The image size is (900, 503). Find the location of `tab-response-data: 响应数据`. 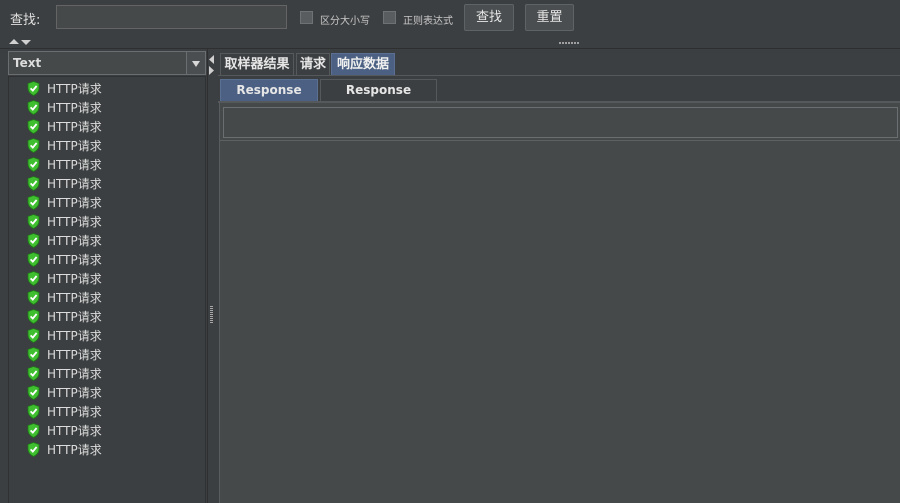

tab-response-data: 响应数据 is located at coordinates (363, 64).